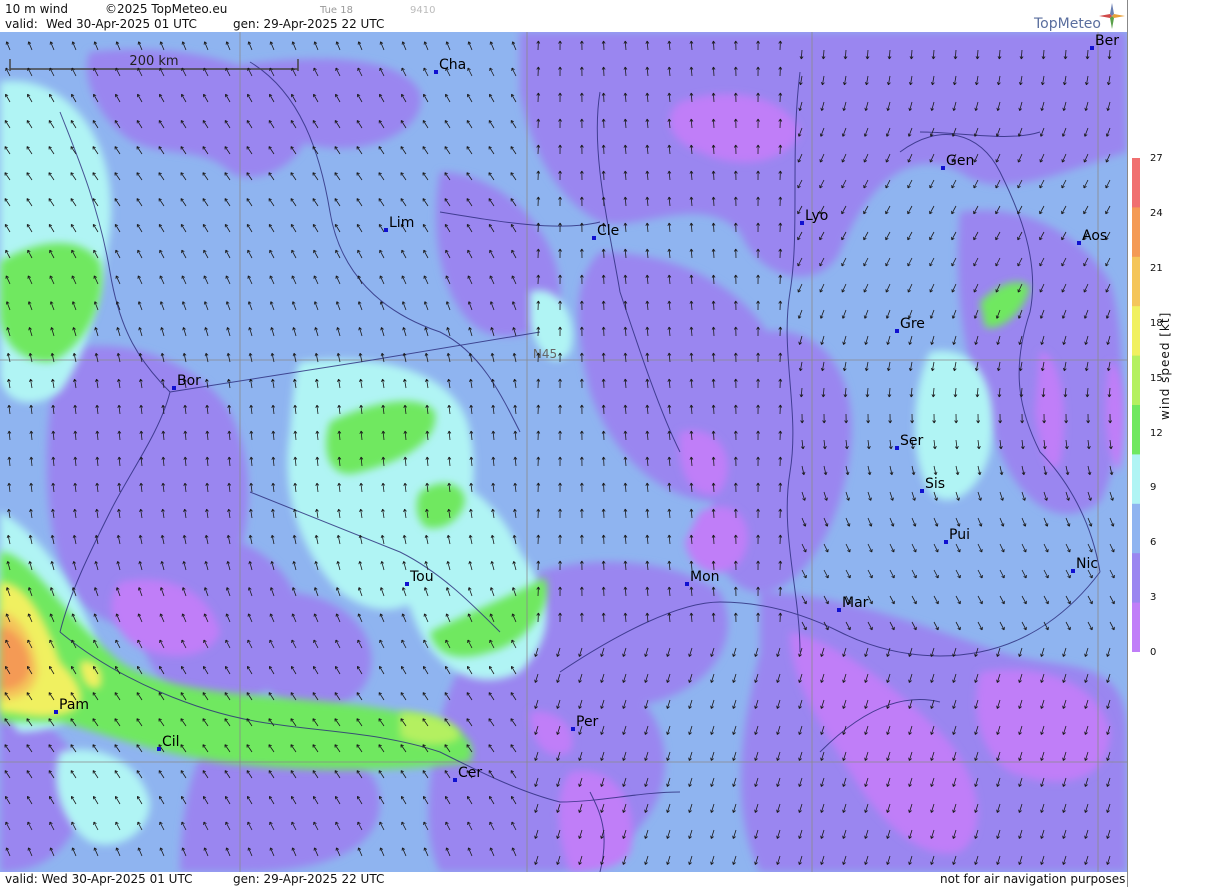 The image size is (1219, 887). What do you see at coordinates (1165, 365) in the screenshot?
I see `legend-title: wind speed [kt]` at bounding box center [1165, 365].